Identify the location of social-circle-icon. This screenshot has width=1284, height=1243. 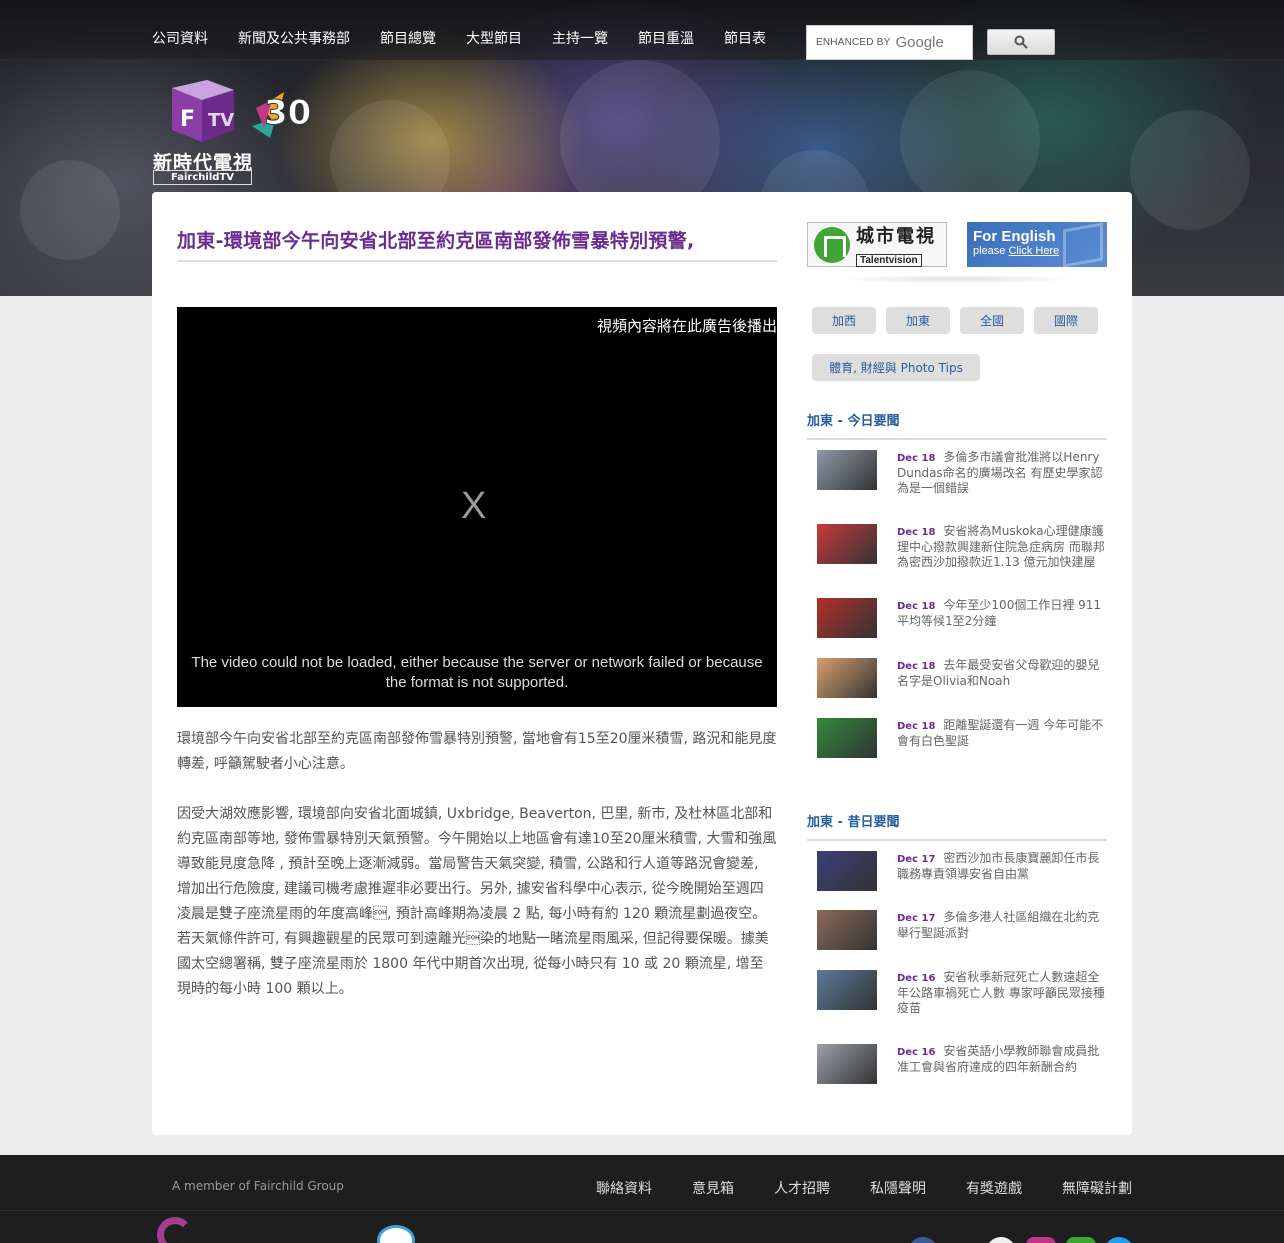
(1001, 1240).